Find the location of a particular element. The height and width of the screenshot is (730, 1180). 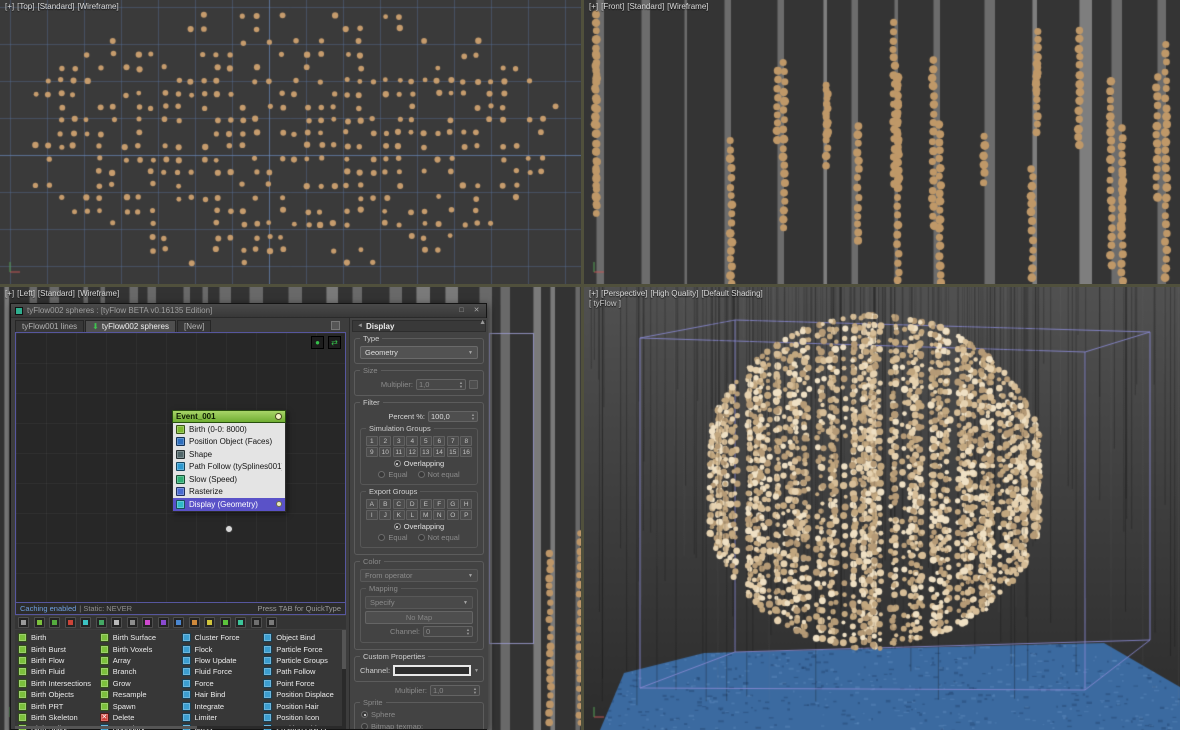

refresh-icon: ⇄ is located at coordinates (334, 342).